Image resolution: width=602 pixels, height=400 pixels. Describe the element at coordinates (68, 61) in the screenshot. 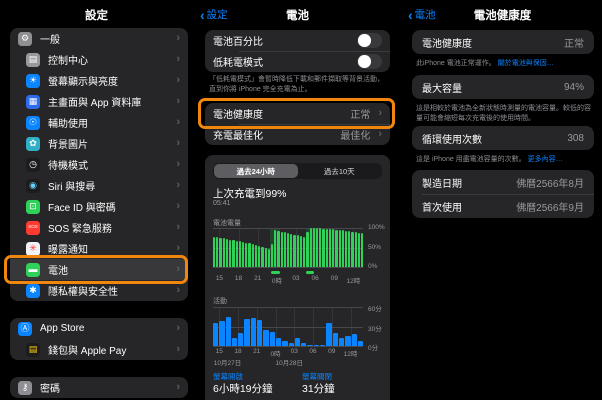

I see `sidebar-item-label: 控制中心` at that location.